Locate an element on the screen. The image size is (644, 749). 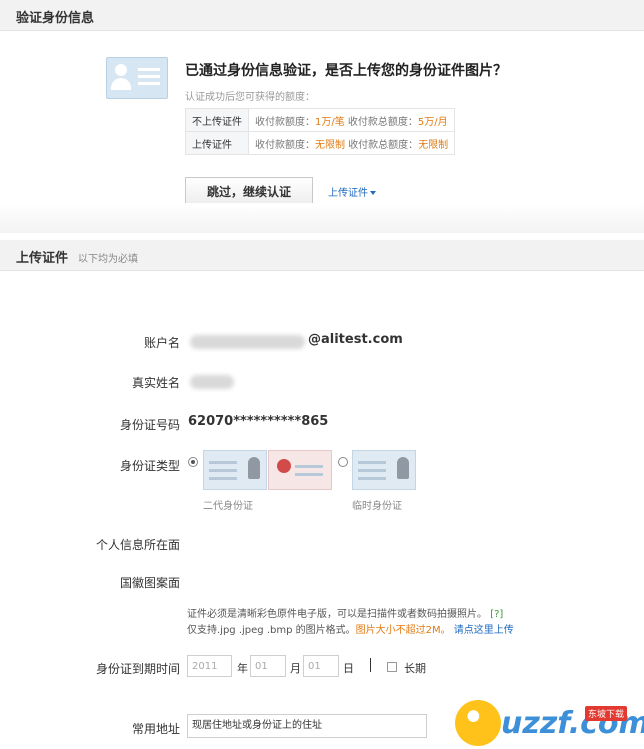
table-row: 不上传证件 收付款额度：1万/笔 收付款总额度：5万/月 is located at coordinates (320, 120).